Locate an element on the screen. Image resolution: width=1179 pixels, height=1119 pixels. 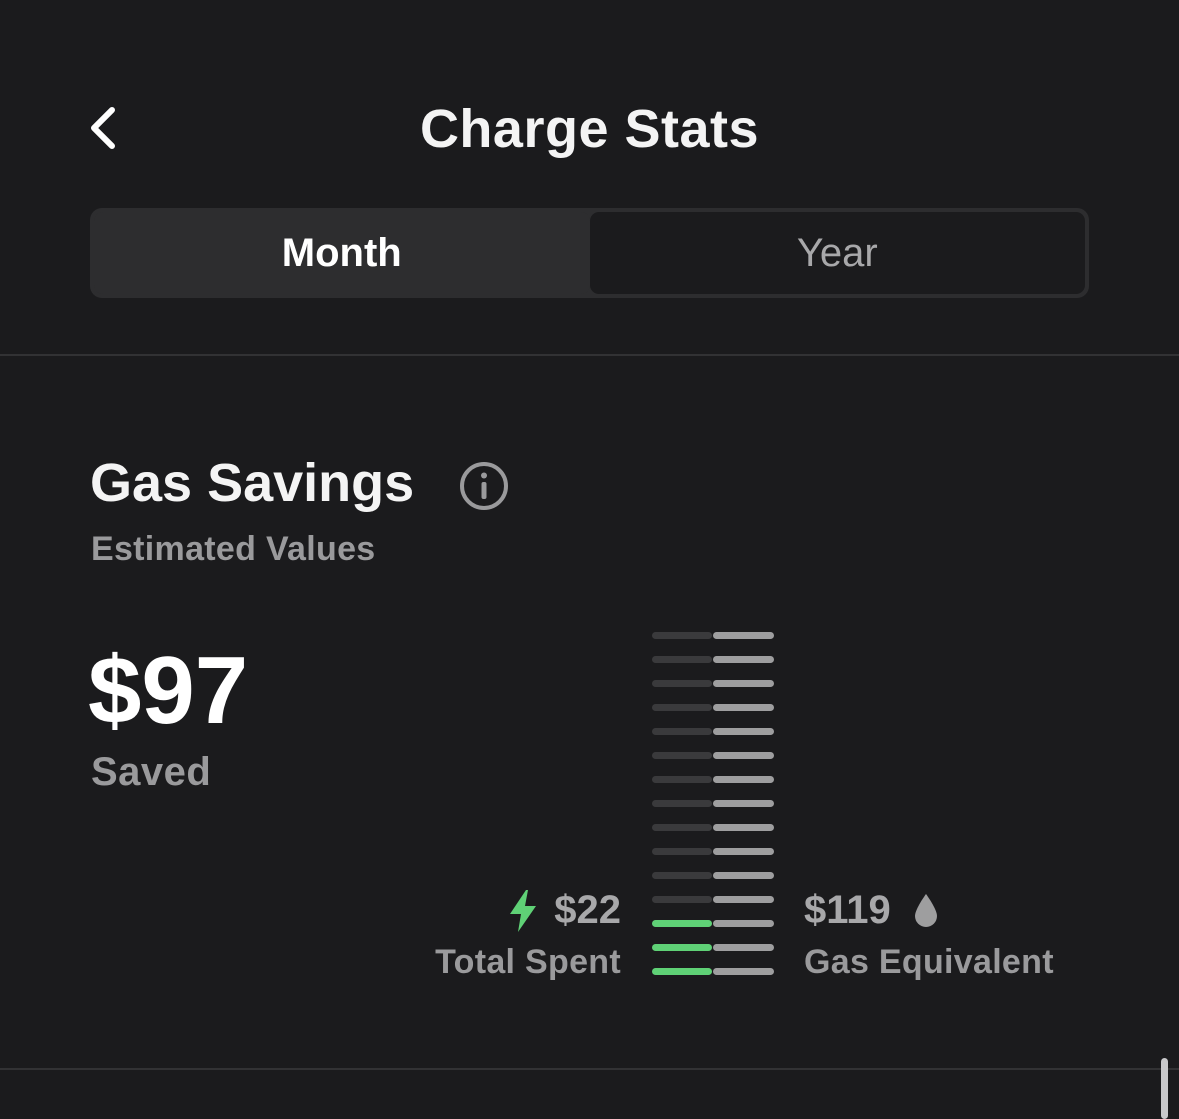
lightning-bolt-icon is located at coordinates (523, 910).